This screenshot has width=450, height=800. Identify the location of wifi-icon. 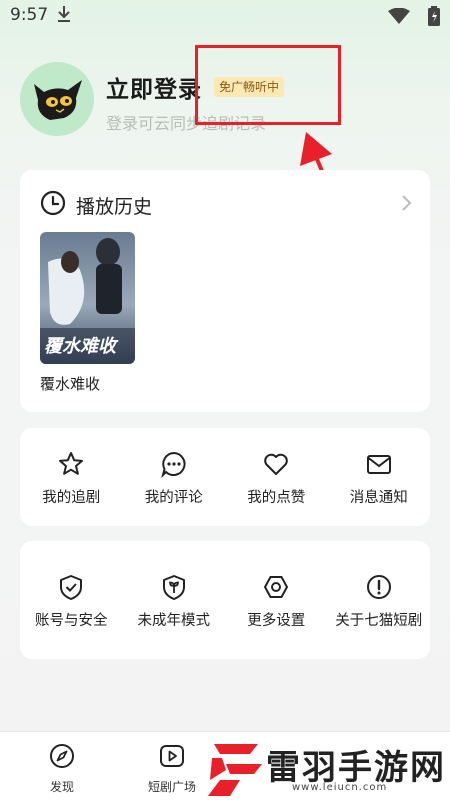
(399, 17).